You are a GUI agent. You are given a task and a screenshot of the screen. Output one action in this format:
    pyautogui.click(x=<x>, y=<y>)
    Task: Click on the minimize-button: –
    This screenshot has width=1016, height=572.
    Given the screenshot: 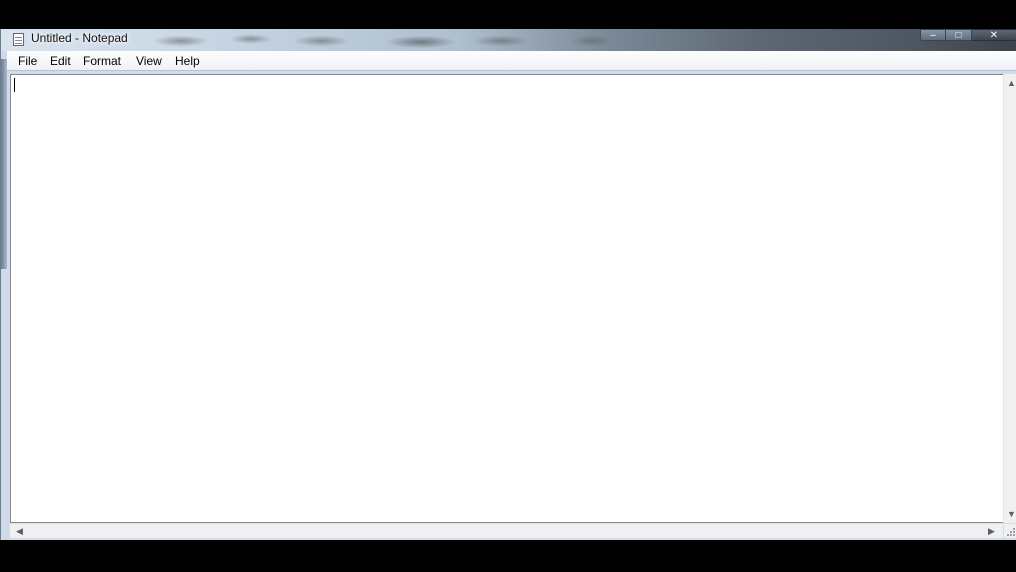 What is the action you would take?
    pyautogui.click(x=933, y=35)
    